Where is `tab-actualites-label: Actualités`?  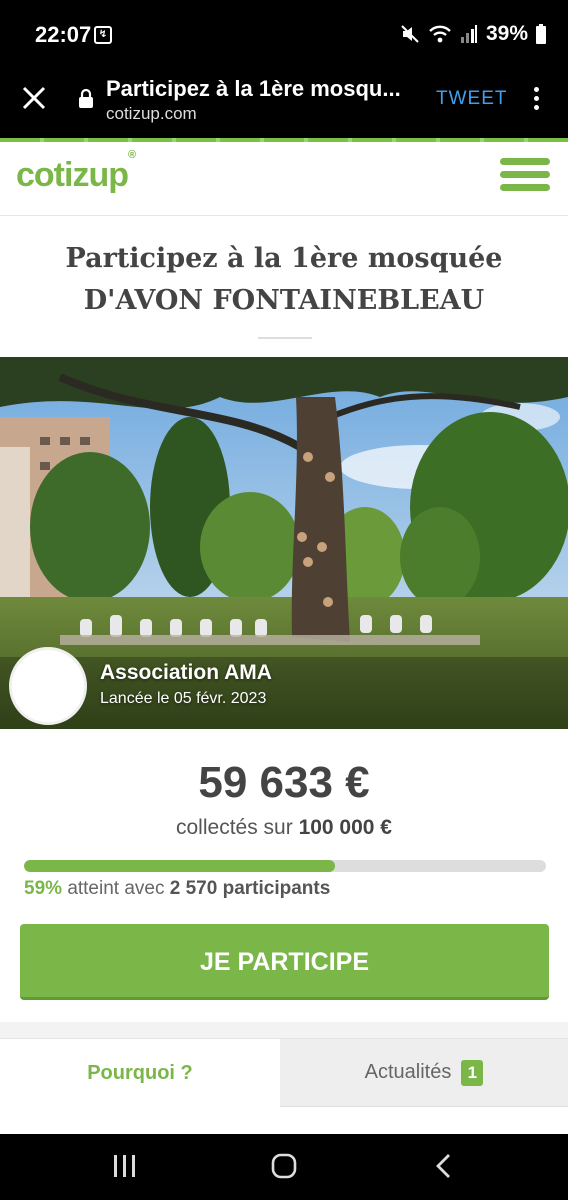 tab-actualites-label: Actualités is located at coordinates (408, 1072).